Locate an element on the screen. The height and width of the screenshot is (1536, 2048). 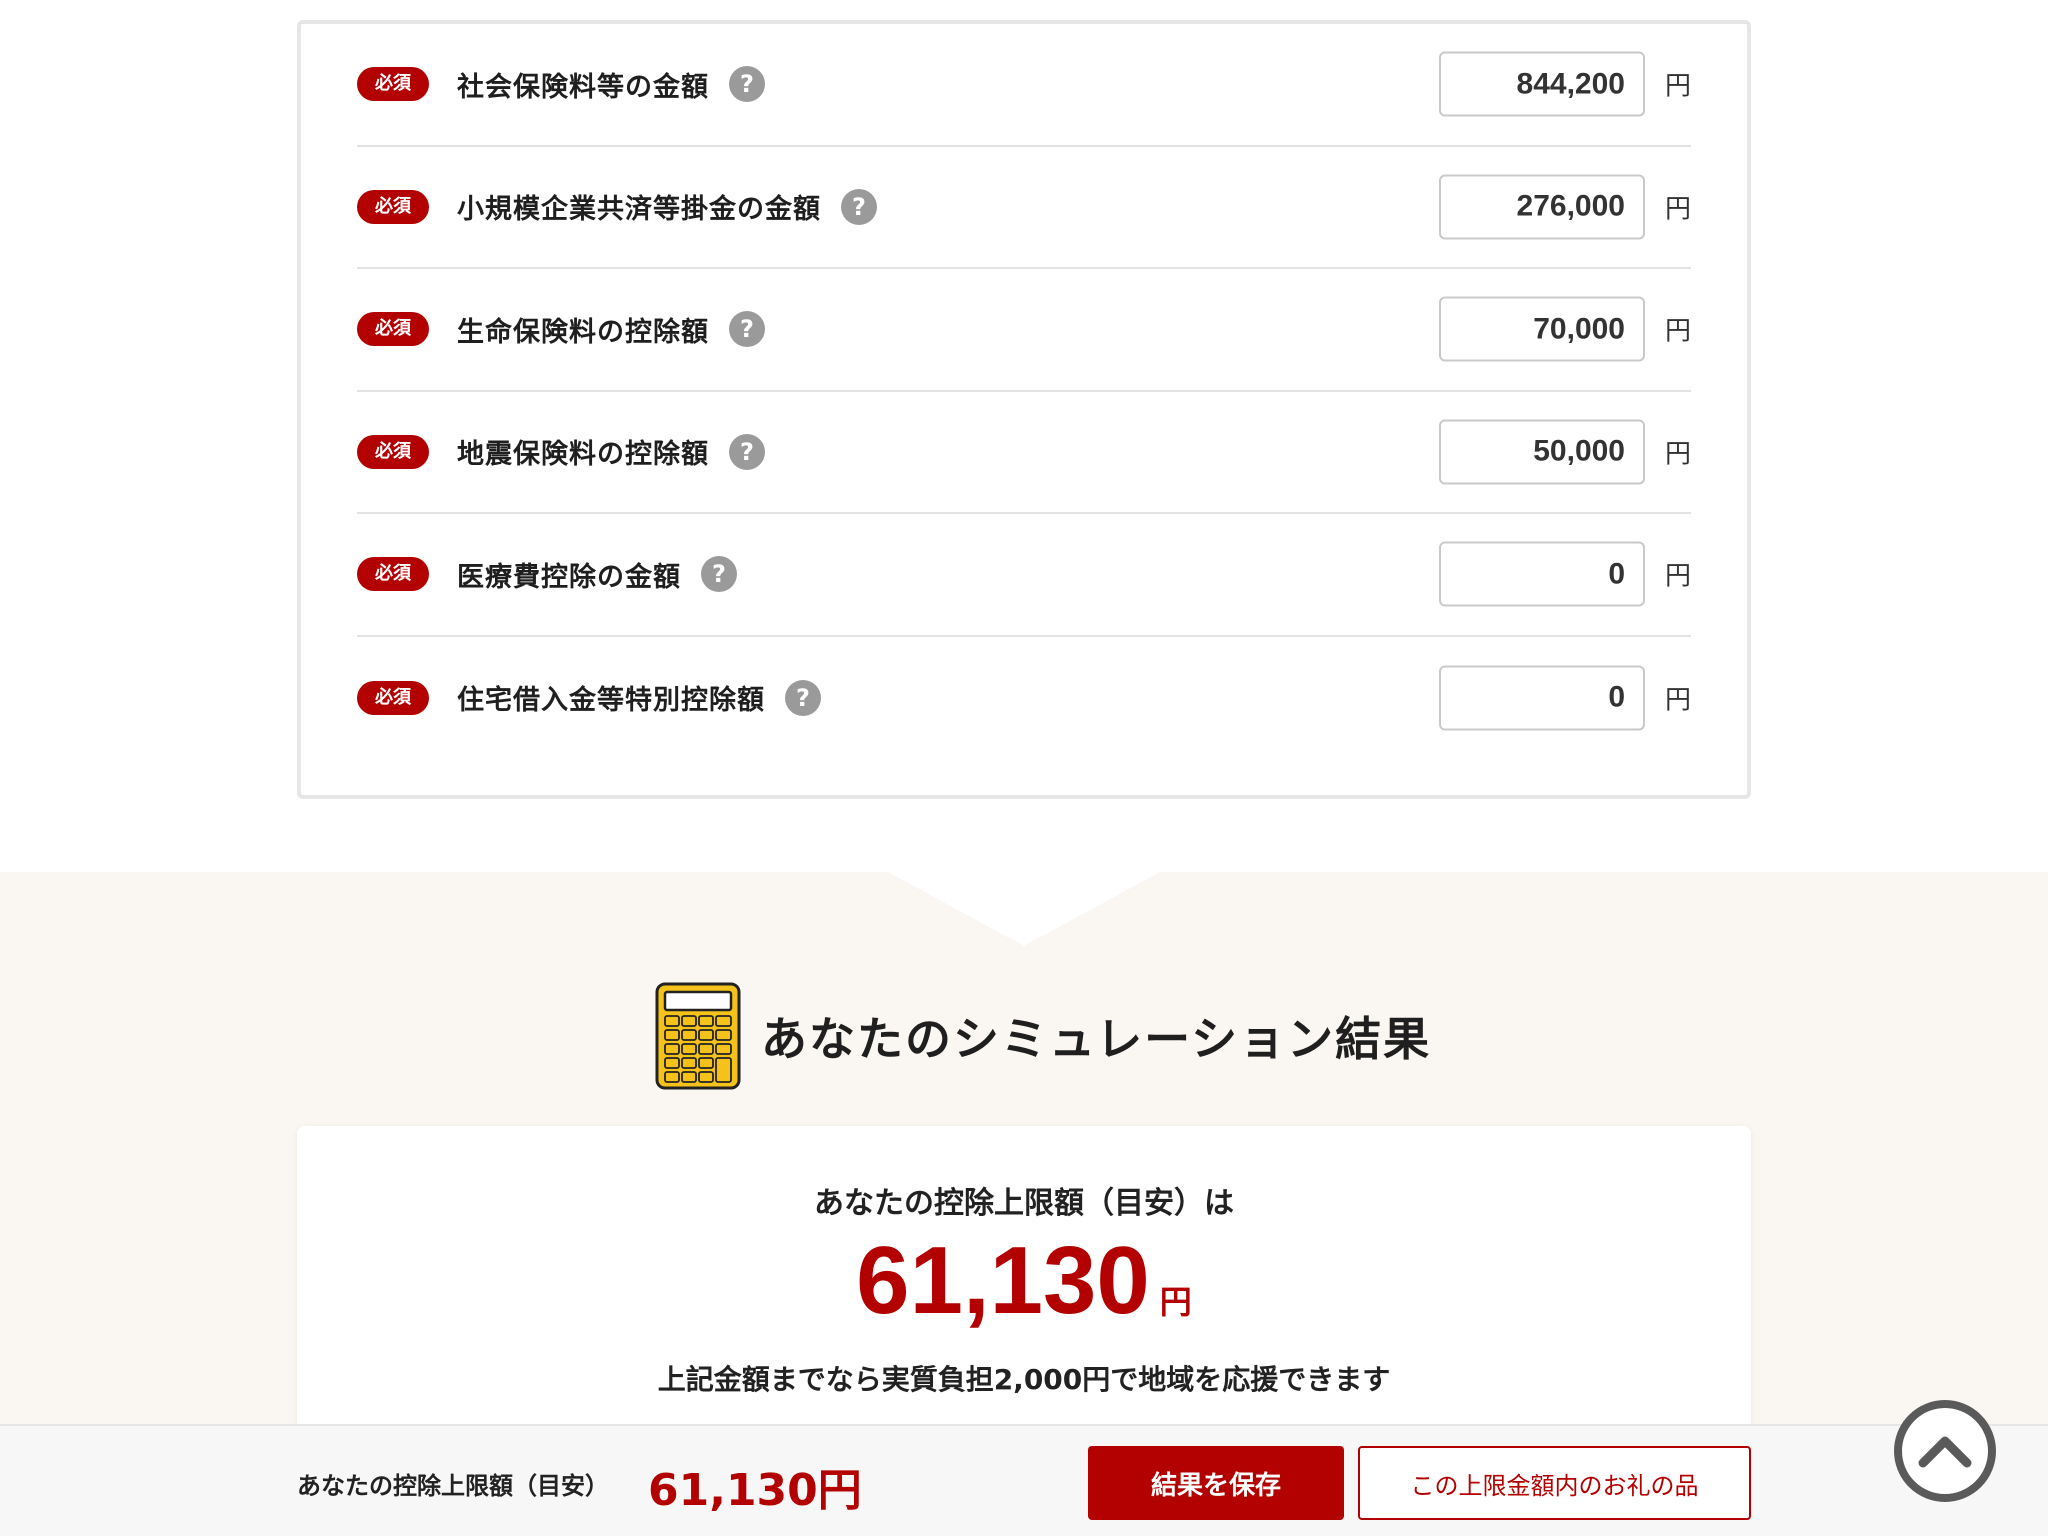
row-label: 地震保険料の控除額 is located at coordinates (583, 455).